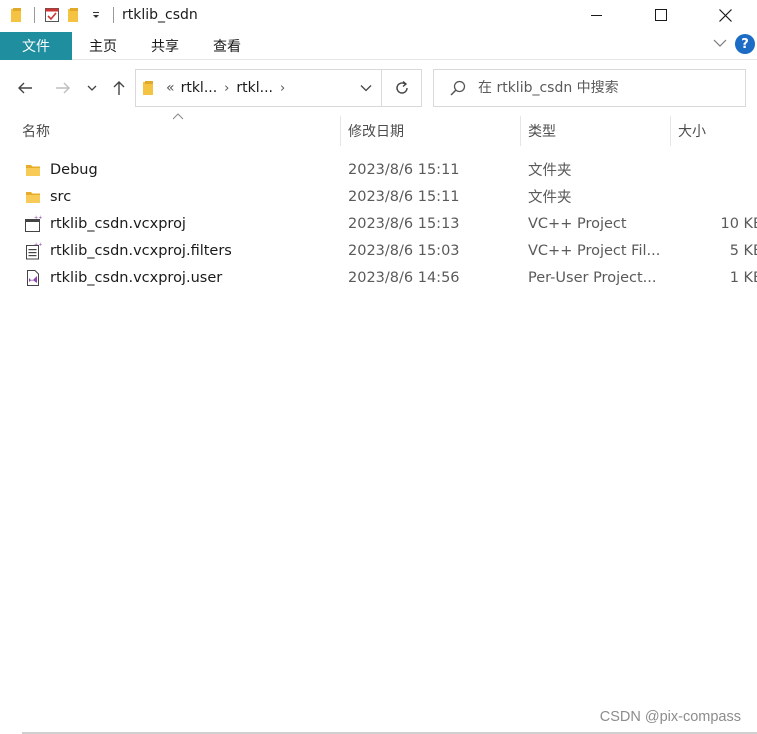 The height and width of the screenshot is (734, 757). I want to click on column-headers: 名称 修改日期 类型 大小, so click(378, 131).